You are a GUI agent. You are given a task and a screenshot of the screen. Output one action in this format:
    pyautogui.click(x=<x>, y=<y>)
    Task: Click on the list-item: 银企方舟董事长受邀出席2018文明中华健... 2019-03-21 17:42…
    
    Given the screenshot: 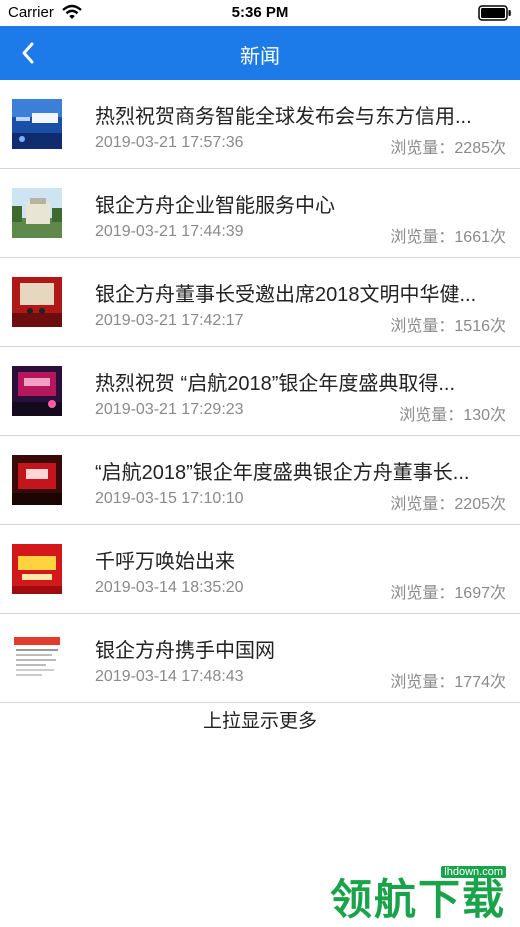 What is the action you would take?
    pyautogui.click(x=260, y=302)
    